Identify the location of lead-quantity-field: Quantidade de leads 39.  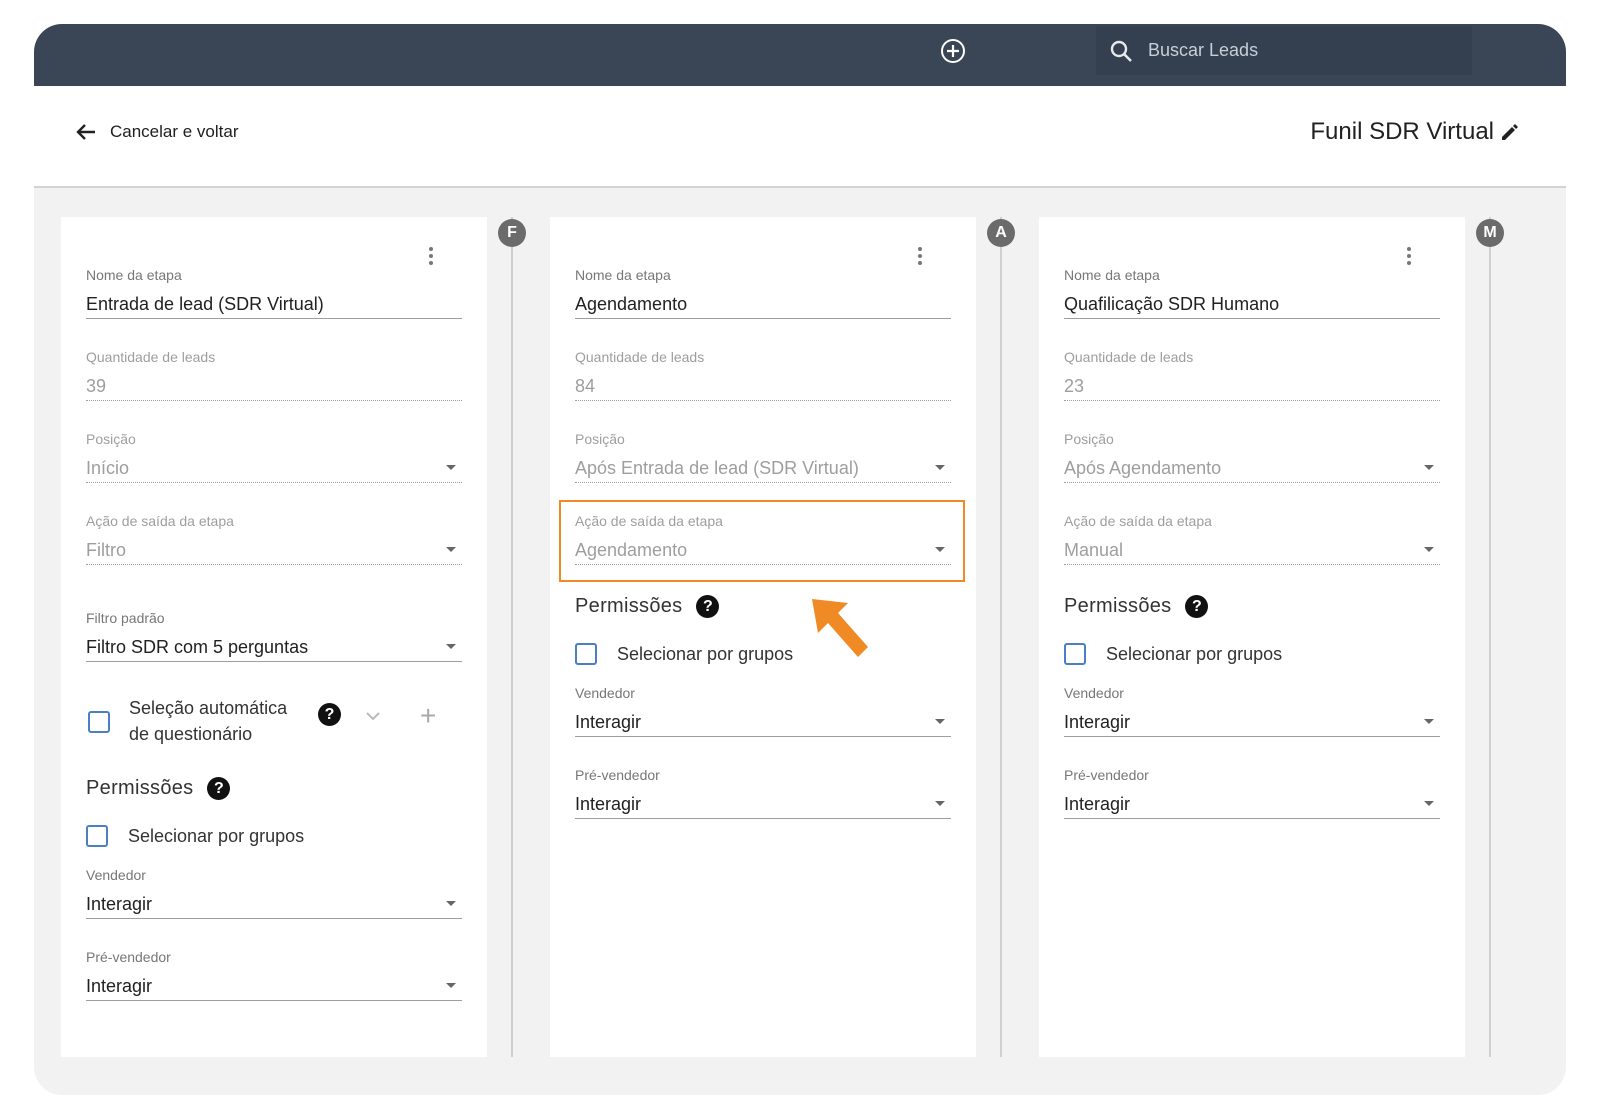
(274, 375).